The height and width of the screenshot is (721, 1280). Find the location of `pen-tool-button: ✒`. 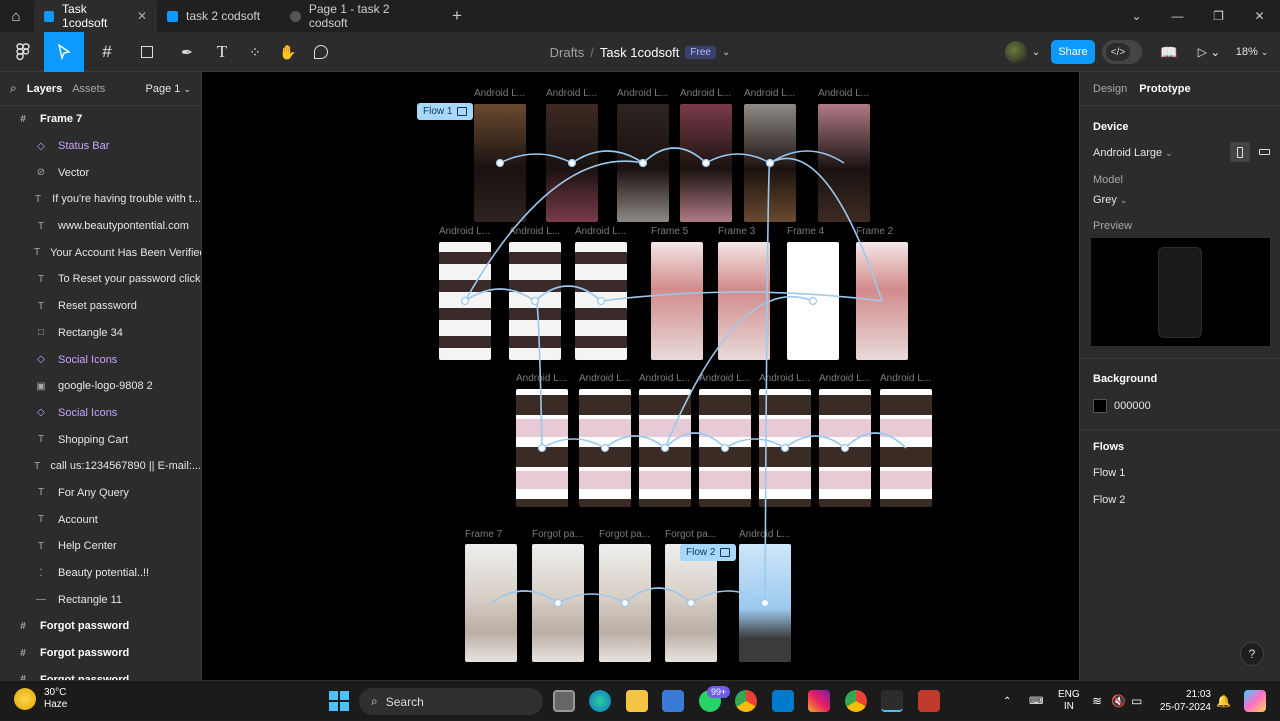

pen-tool-button: ✒ is located at coordinates (187, 52).